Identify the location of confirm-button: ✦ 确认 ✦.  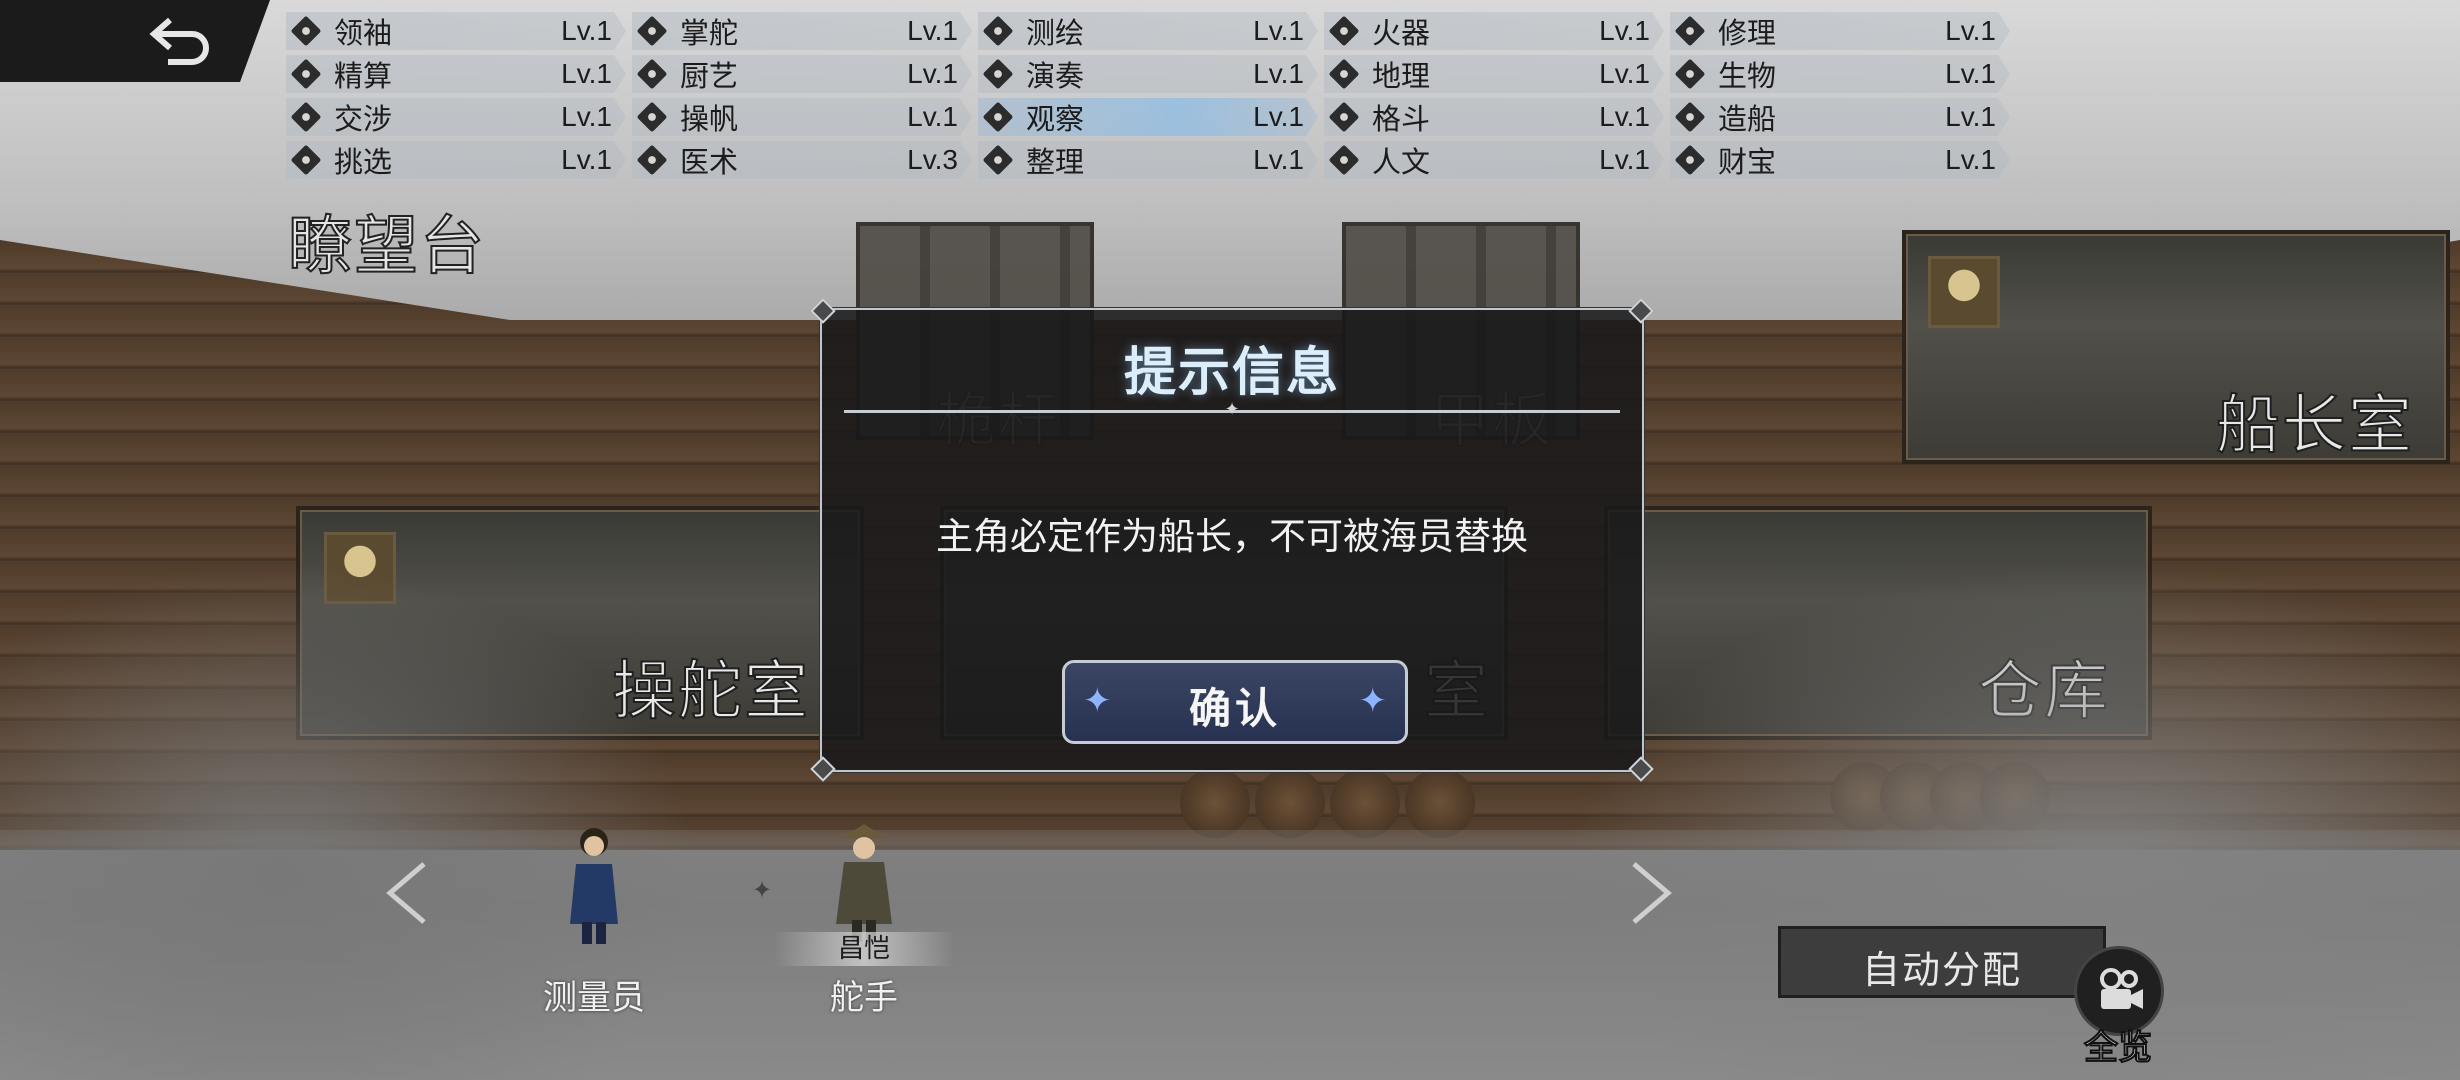
(1235, 702).